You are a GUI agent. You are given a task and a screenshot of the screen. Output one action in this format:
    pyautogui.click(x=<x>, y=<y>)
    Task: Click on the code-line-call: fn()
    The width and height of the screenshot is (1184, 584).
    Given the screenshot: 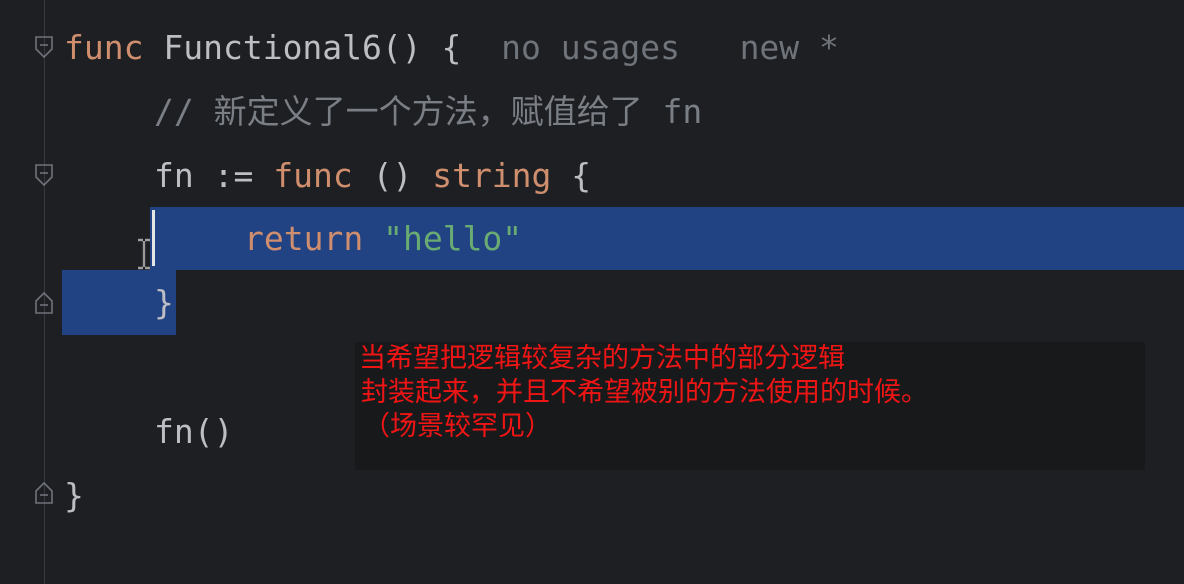 What is the action you would take?
    pyautogui.click(x=193, y=432)
    